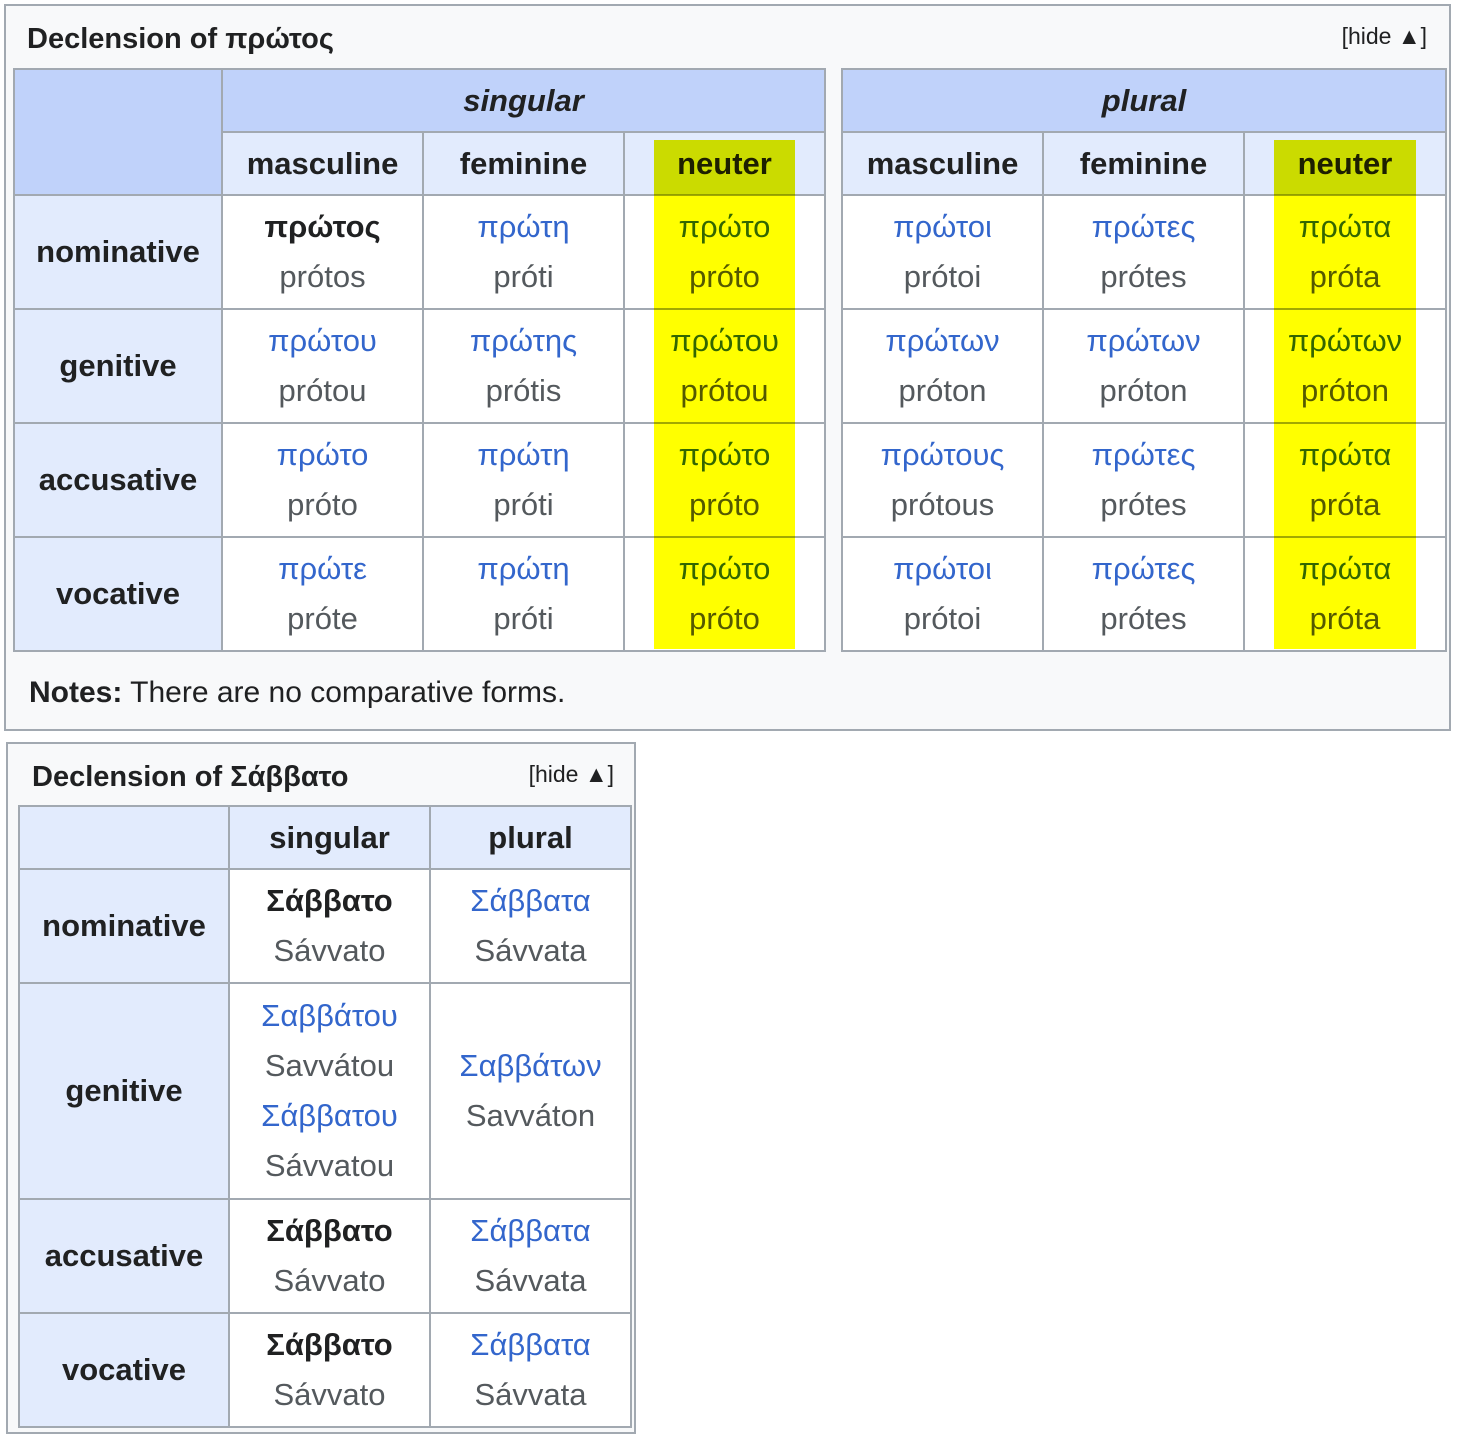 Image resolution: width=1459 pixels, height=1438 pixels. Describe the element at coordinates (322, 569) in the screenshot. I see `greek-form-link: πρώτε` at that location.